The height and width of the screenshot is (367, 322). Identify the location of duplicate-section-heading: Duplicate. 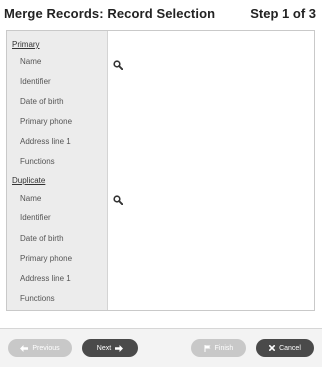
(29, 180).